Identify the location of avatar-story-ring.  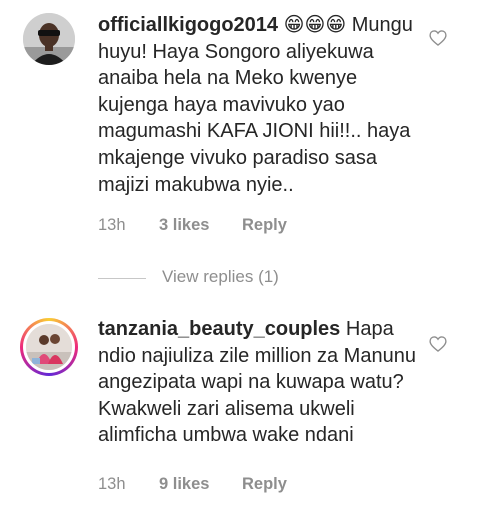
(49, 347).